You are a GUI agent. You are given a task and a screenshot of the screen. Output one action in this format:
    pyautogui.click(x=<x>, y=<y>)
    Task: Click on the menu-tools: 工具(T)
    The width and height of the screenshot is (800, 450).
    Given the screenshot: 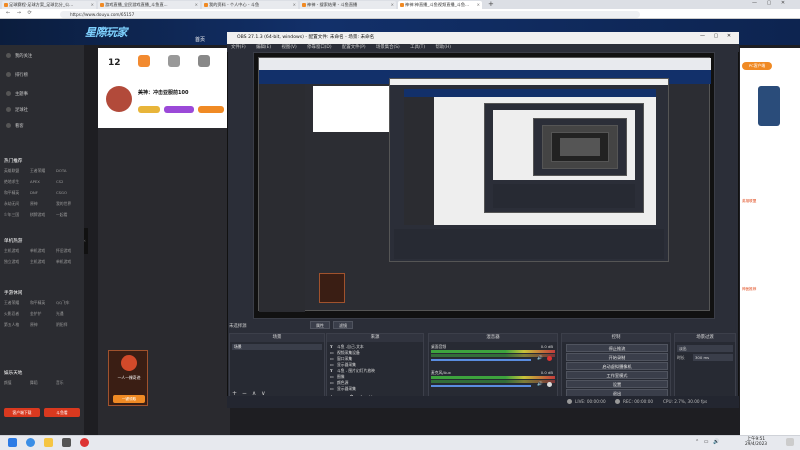 What is the action you would take?
    pyautogui.click(x=417, y=47)
    